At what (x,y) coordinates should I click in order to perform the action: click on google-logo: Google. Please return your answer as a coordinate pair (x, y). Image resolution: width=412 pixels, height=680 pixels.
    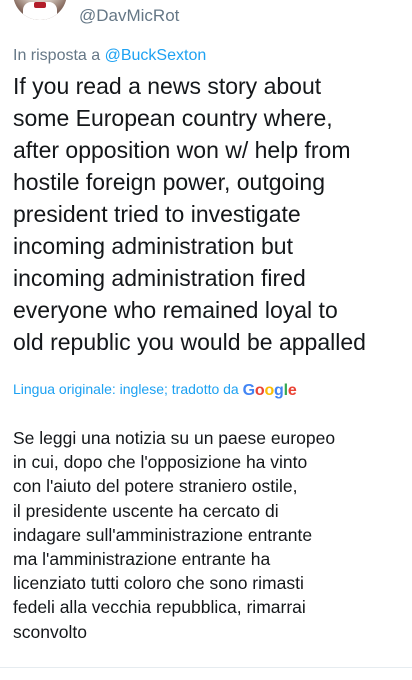
    Looking at the image, I should click on (270, 391).